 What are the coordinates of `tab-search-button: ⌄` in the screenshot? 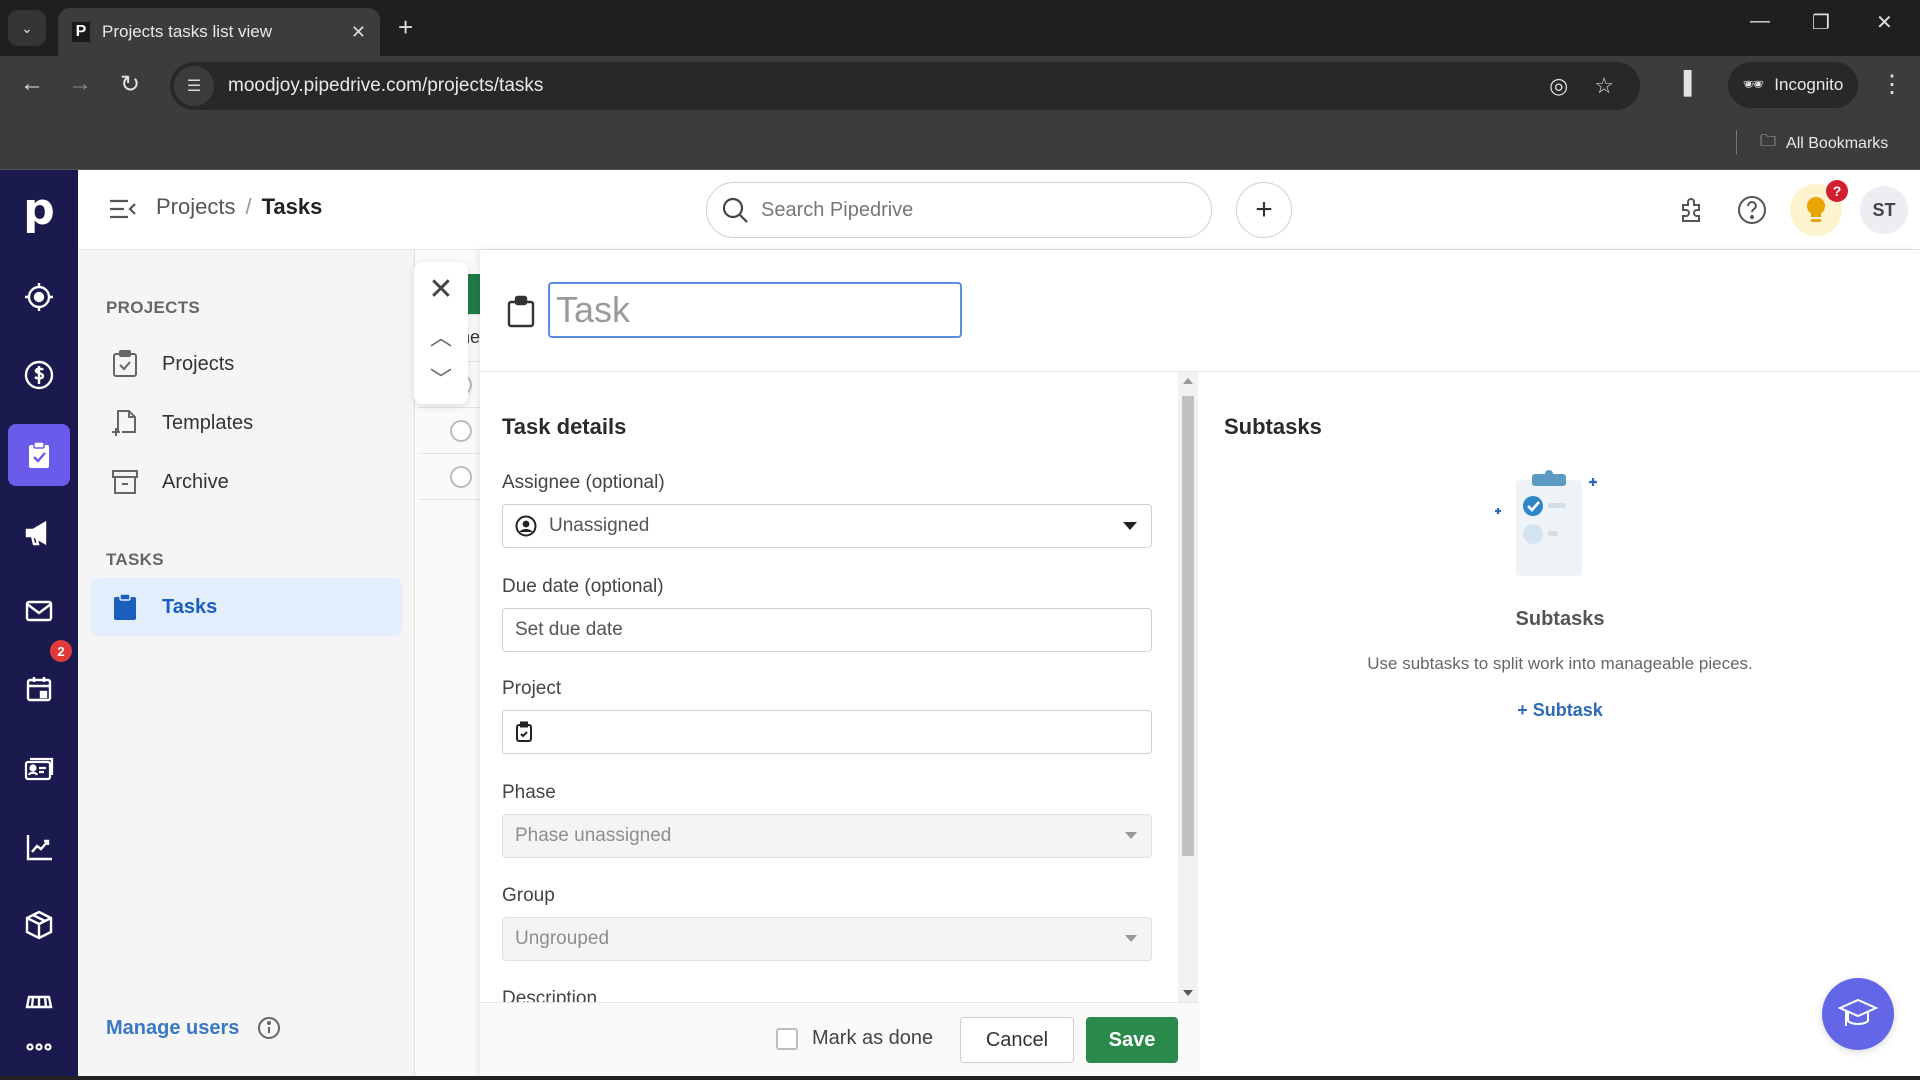 It's located at (27, 28).